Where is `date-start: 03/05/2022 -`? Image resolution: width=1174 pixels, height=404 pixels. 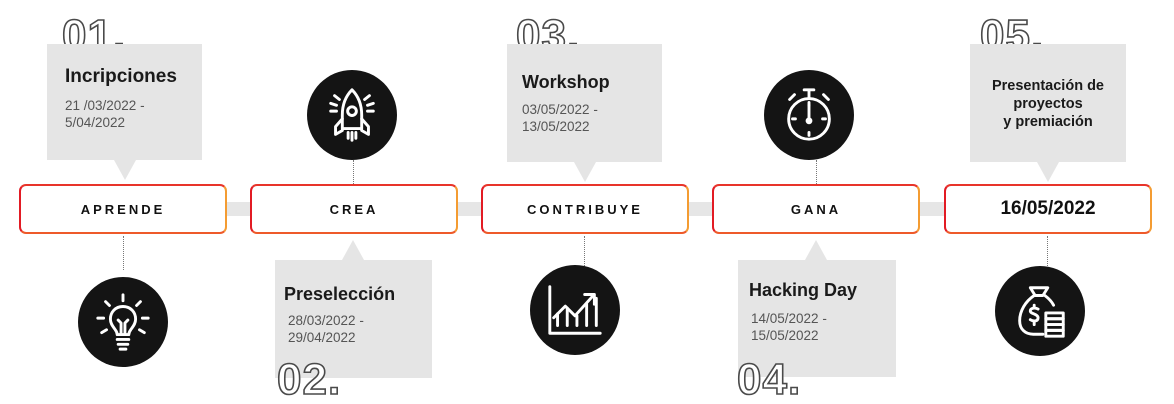 date-start: 03/05/2022 - is located at coordinates (560, 109).